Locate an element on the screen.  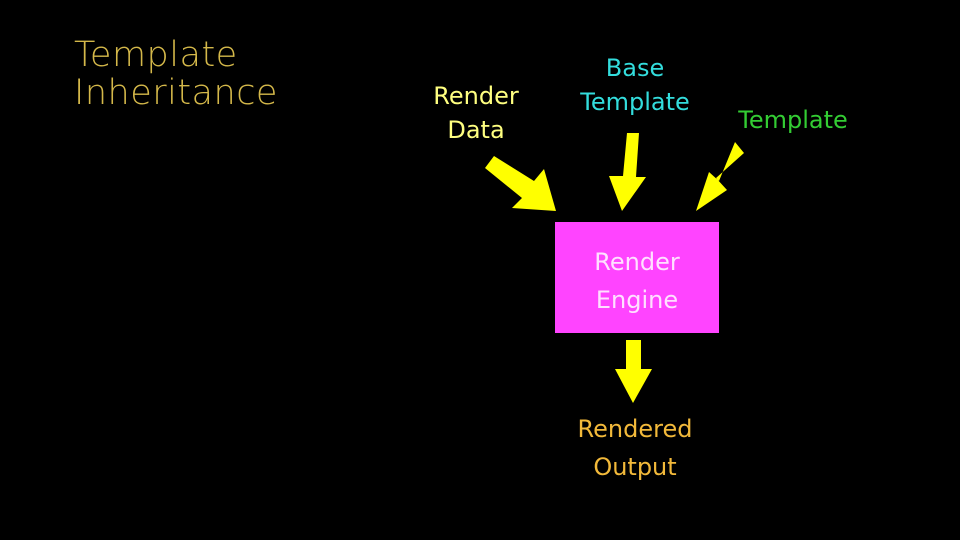
arrows-layer is located at coordinates (614, 268).